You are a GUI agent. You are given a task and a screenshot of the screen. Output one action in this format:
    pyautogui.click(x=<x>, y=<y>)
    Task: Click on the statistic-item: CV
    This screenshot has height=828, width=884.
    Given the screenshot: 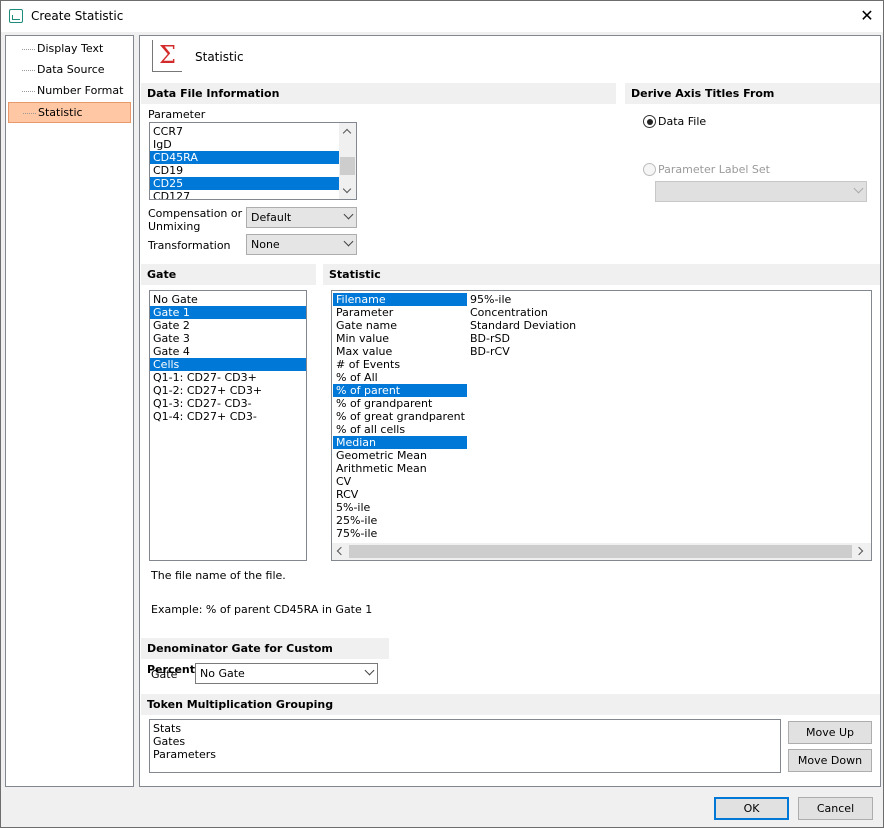 What is the action you would take?
    pyautogui.click(x=400, y=481)
    